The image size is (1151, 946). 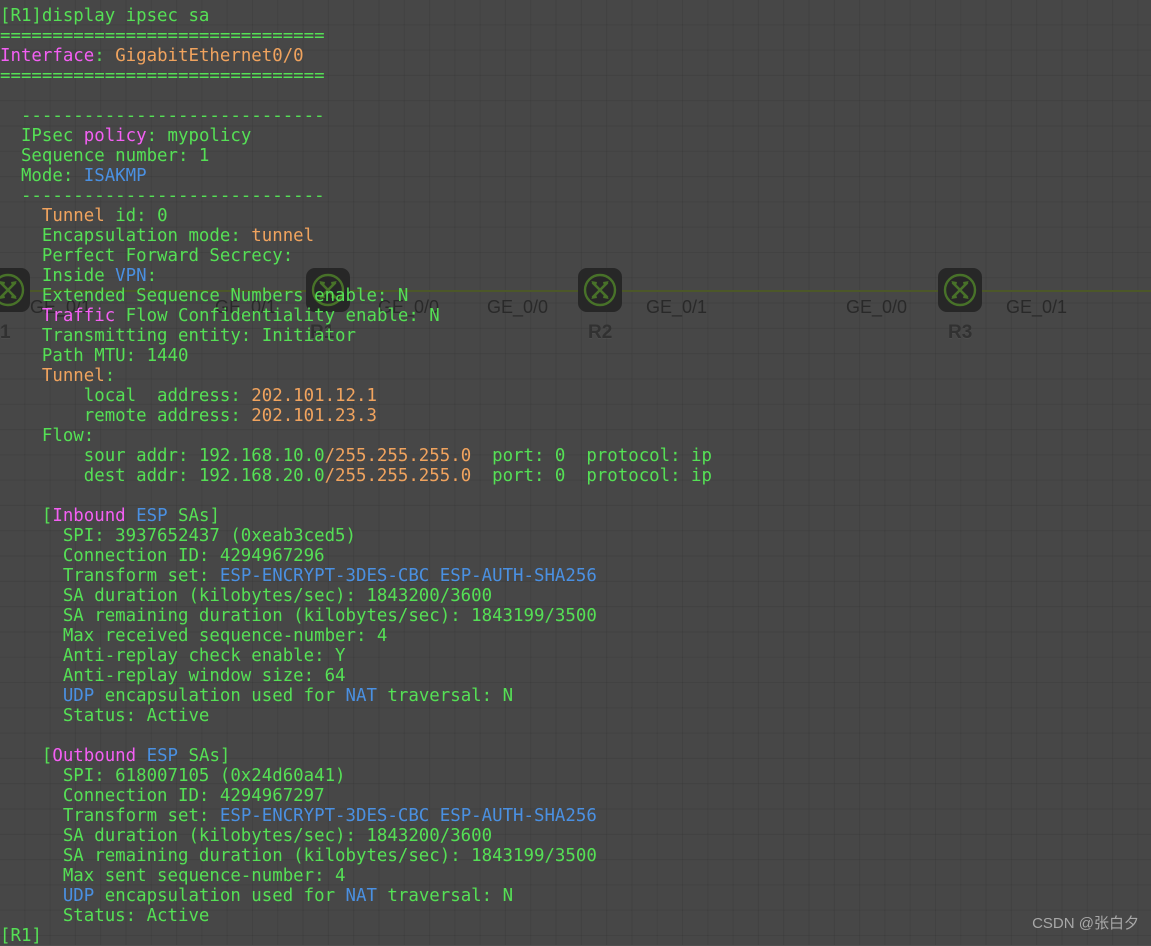 What do you see at coordinates (575, 296) in the screenshot?
I see `console-line-esn: Extended Sequence Numbers enable: N` at bounding box center [575, 296].